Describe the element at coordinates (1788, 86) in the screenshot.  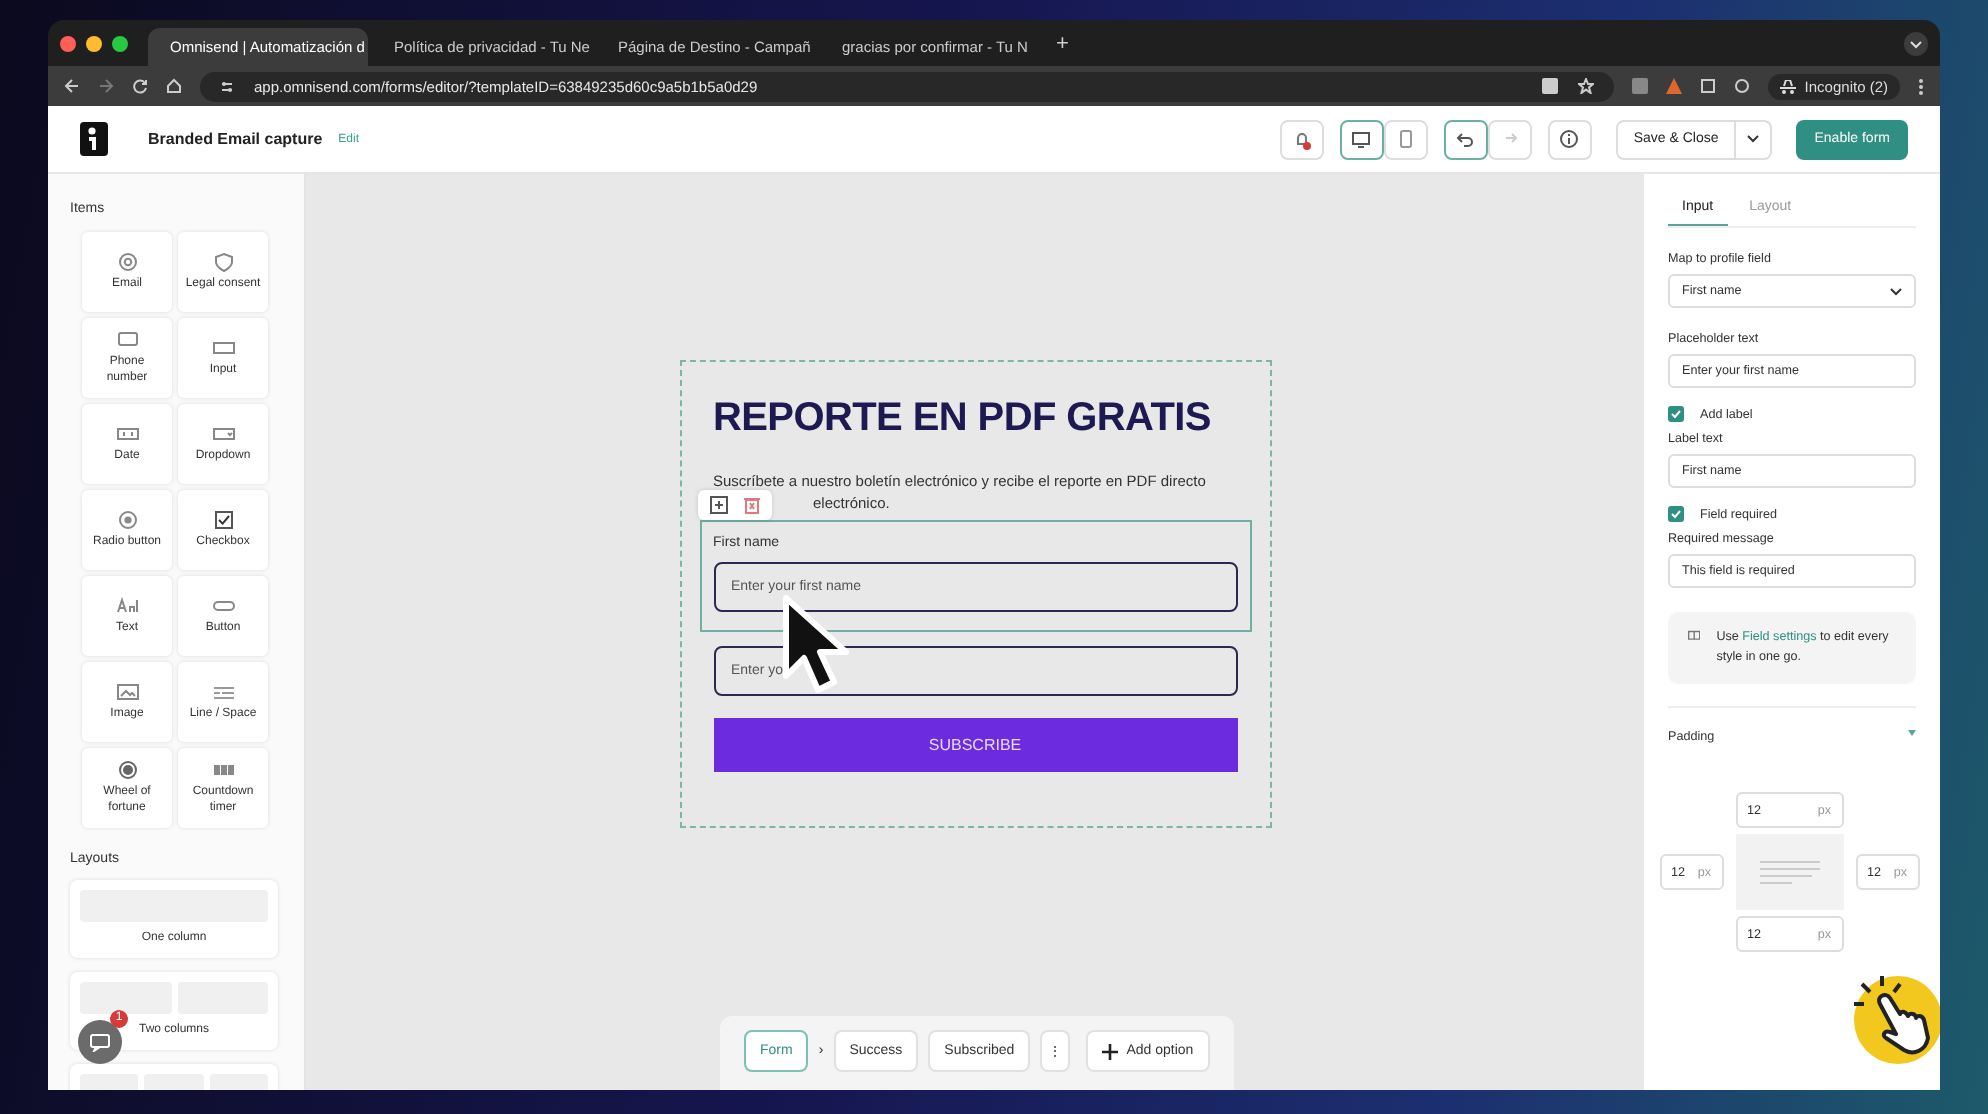
I see `incognito-icon` at that location.